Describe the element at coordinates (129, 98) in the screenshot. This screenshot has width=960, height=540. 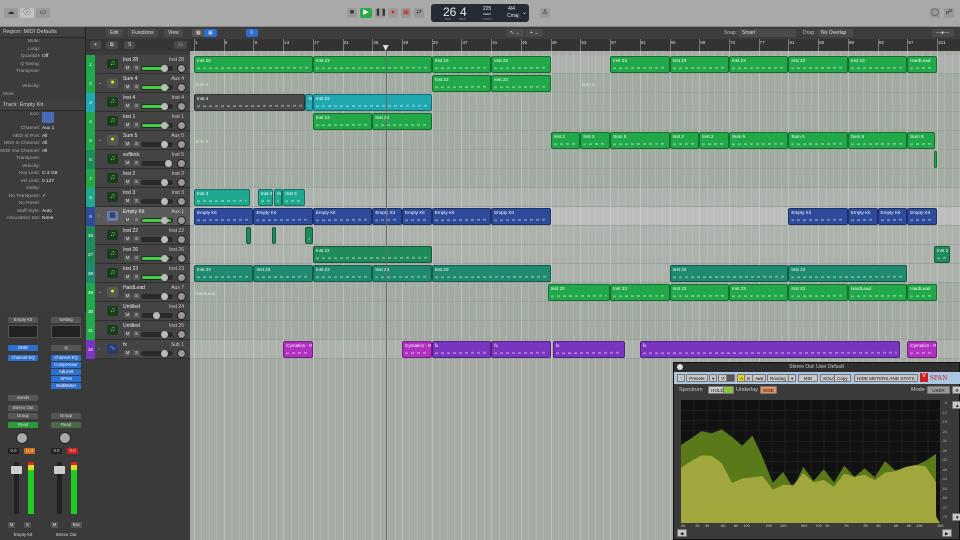
I see `track-name: Inst 4` at that location.